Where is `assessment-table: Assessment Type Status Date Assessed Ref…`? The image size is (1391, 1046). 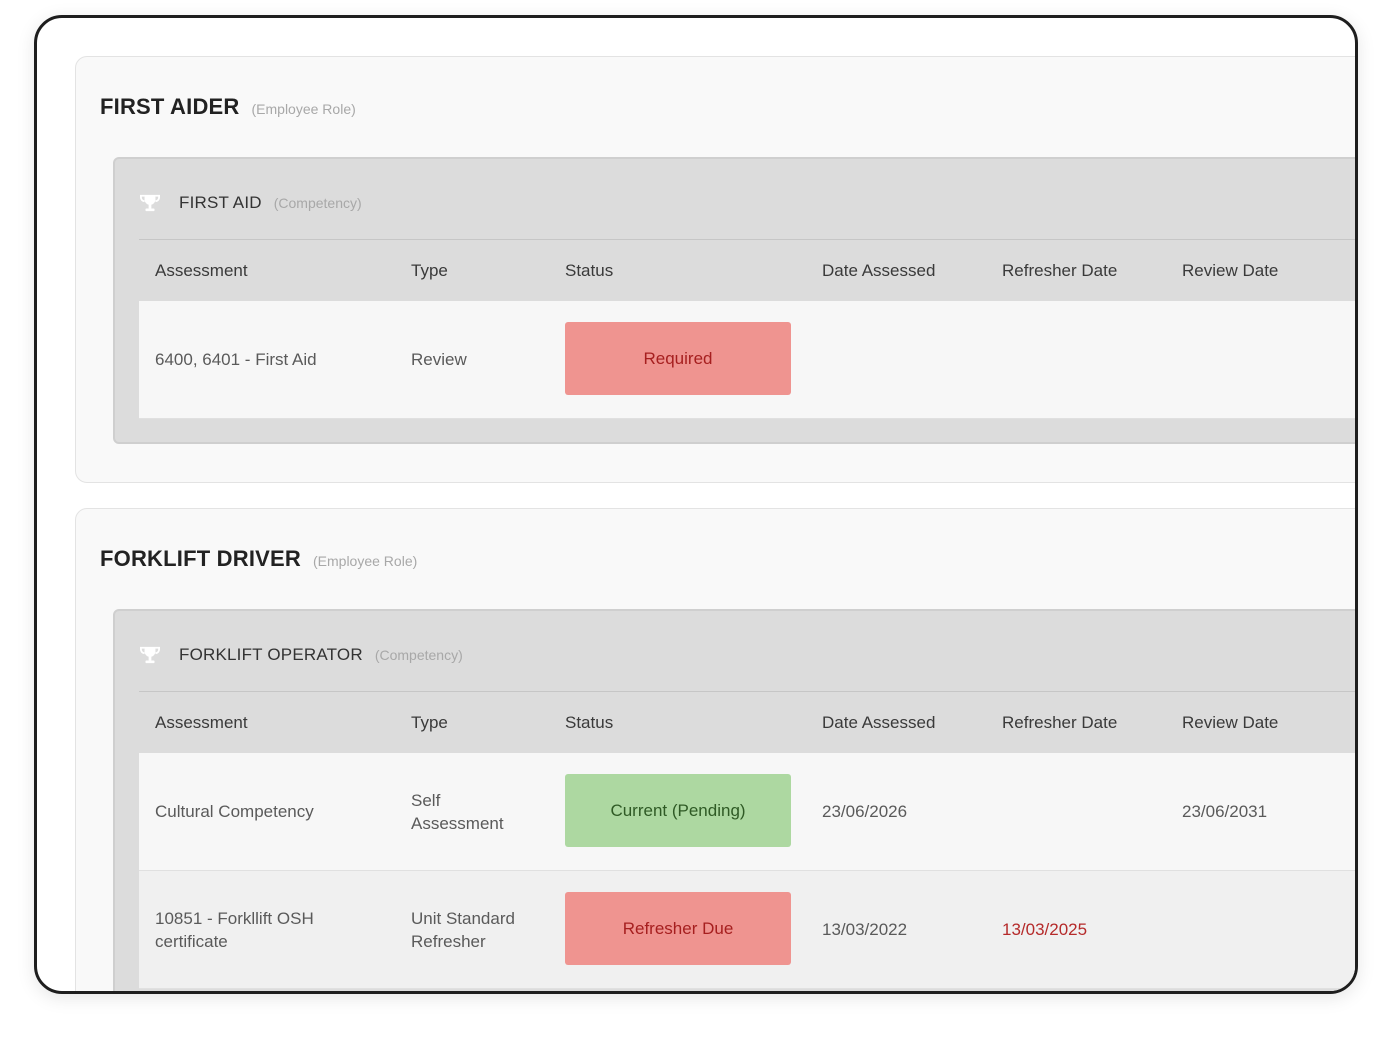 assessment-table: Assessment Type Status Date Assessed Ref… is located at coordinates (747, 329).